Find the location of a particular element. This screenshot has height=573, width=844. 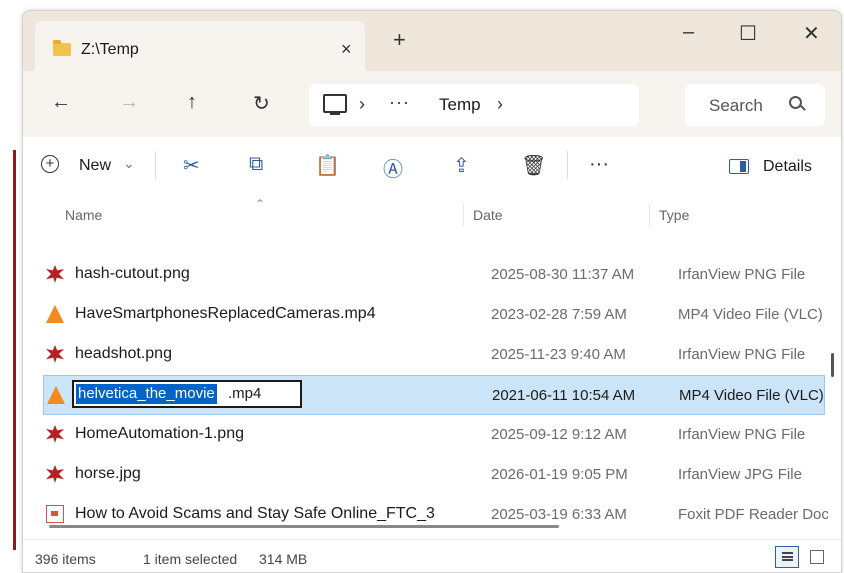

file-date: 2025-08-30 11:37 AM is located at coordinates (563, 274).